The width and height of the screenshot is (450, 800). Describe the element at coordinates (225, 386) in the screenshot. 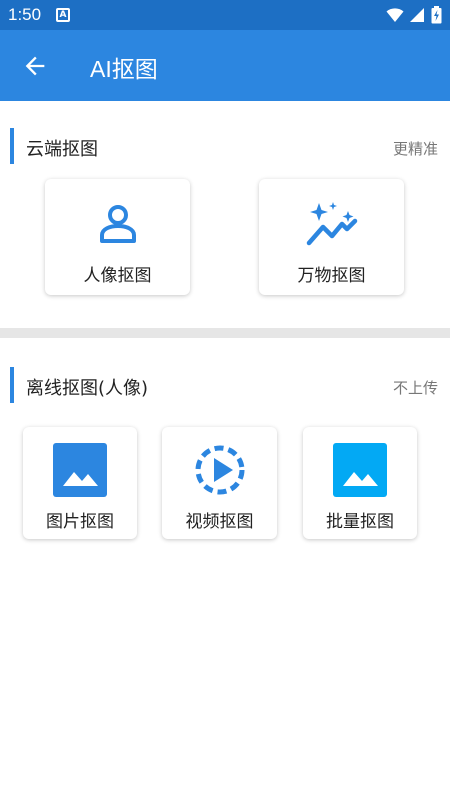

I see `offline-section-header: 离线抠图(人像) 不上传` at that location.